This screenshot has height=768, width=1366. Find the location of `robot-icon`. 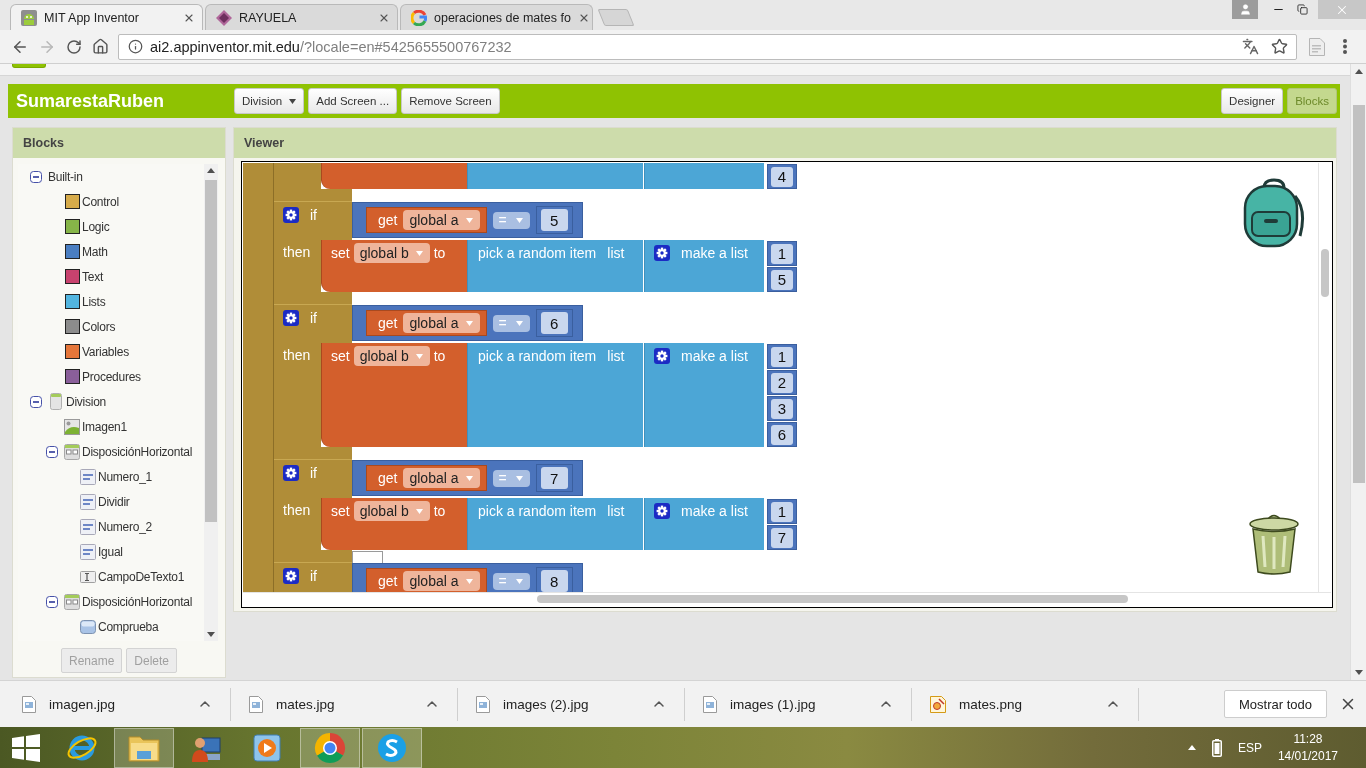

robot-icon is located at coordinates (29, 17).